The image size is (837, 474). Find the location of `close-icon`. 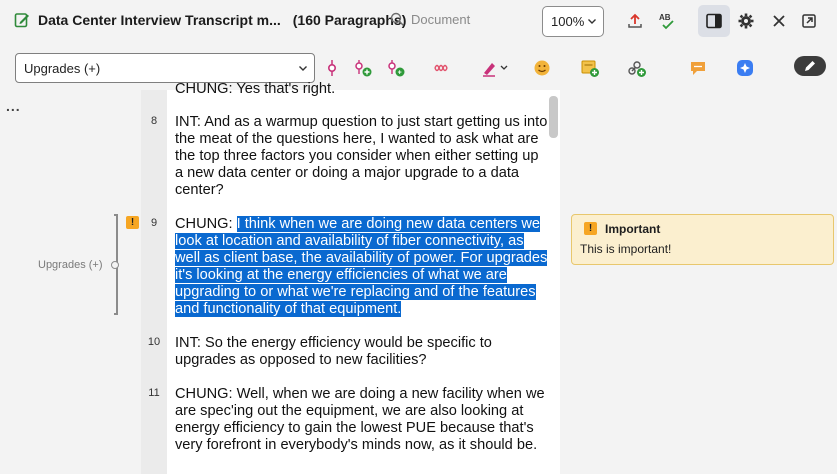

close-icon is located at coordinates (779, 21).